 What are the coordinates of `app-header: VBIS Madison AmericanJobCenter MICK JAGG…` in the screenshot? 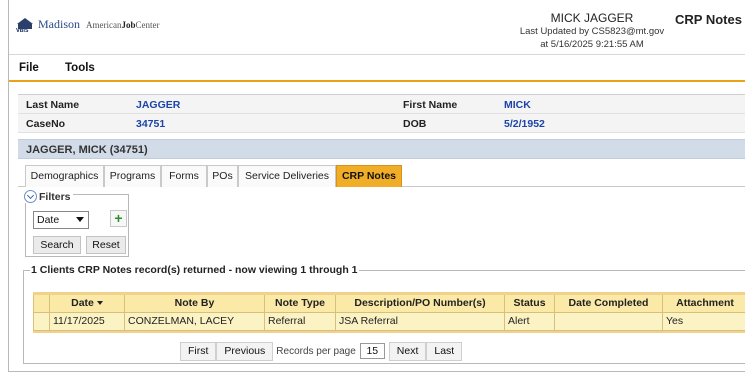 It's located at (377, 27).